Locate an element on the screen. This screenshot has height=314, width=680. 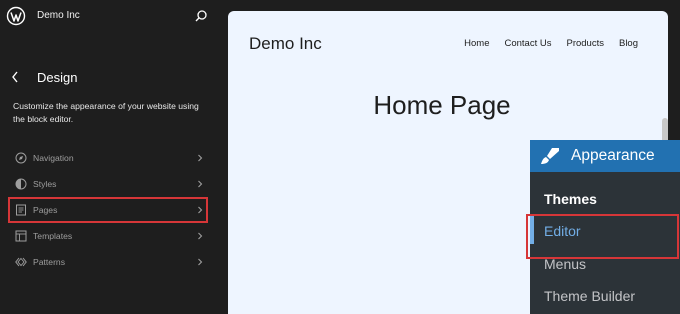
wordpress-logo-icon is located at coordinates (16, 16).